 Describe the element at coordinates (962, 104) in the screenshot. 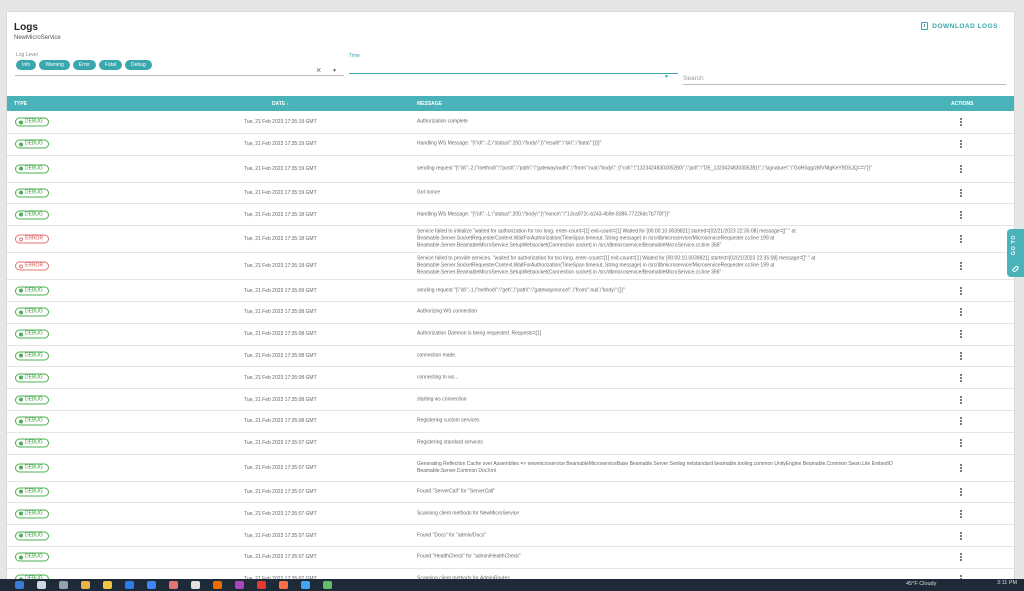

I see `column-actions: ACTIONS` at that location.